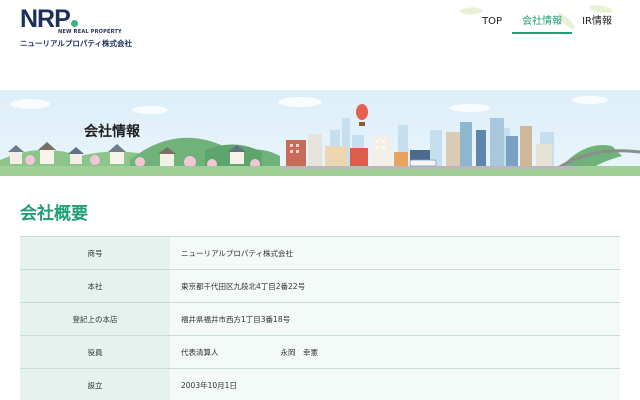 The width and height of the screenshot is (640, 400). Describe the element at coordinates (597, 23) in the screenshot. I see `nav-ir-info: IR情報` at that location.